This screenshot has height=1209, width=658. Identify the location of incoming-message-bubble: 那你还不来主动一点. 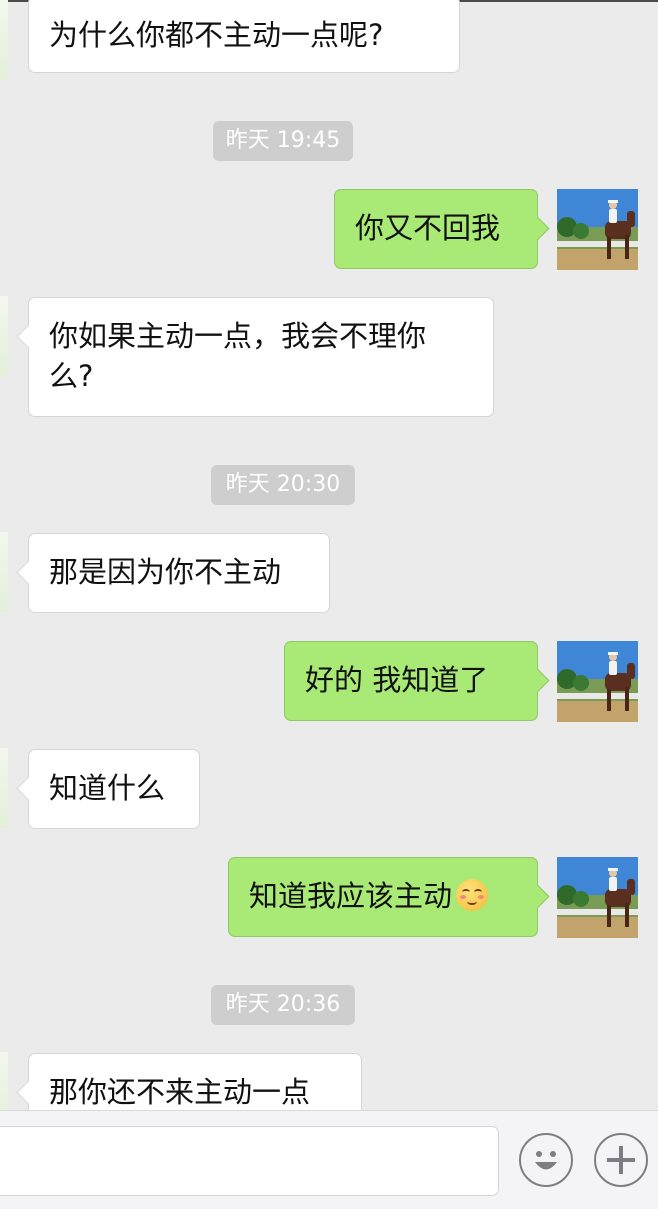
(189, 1081).